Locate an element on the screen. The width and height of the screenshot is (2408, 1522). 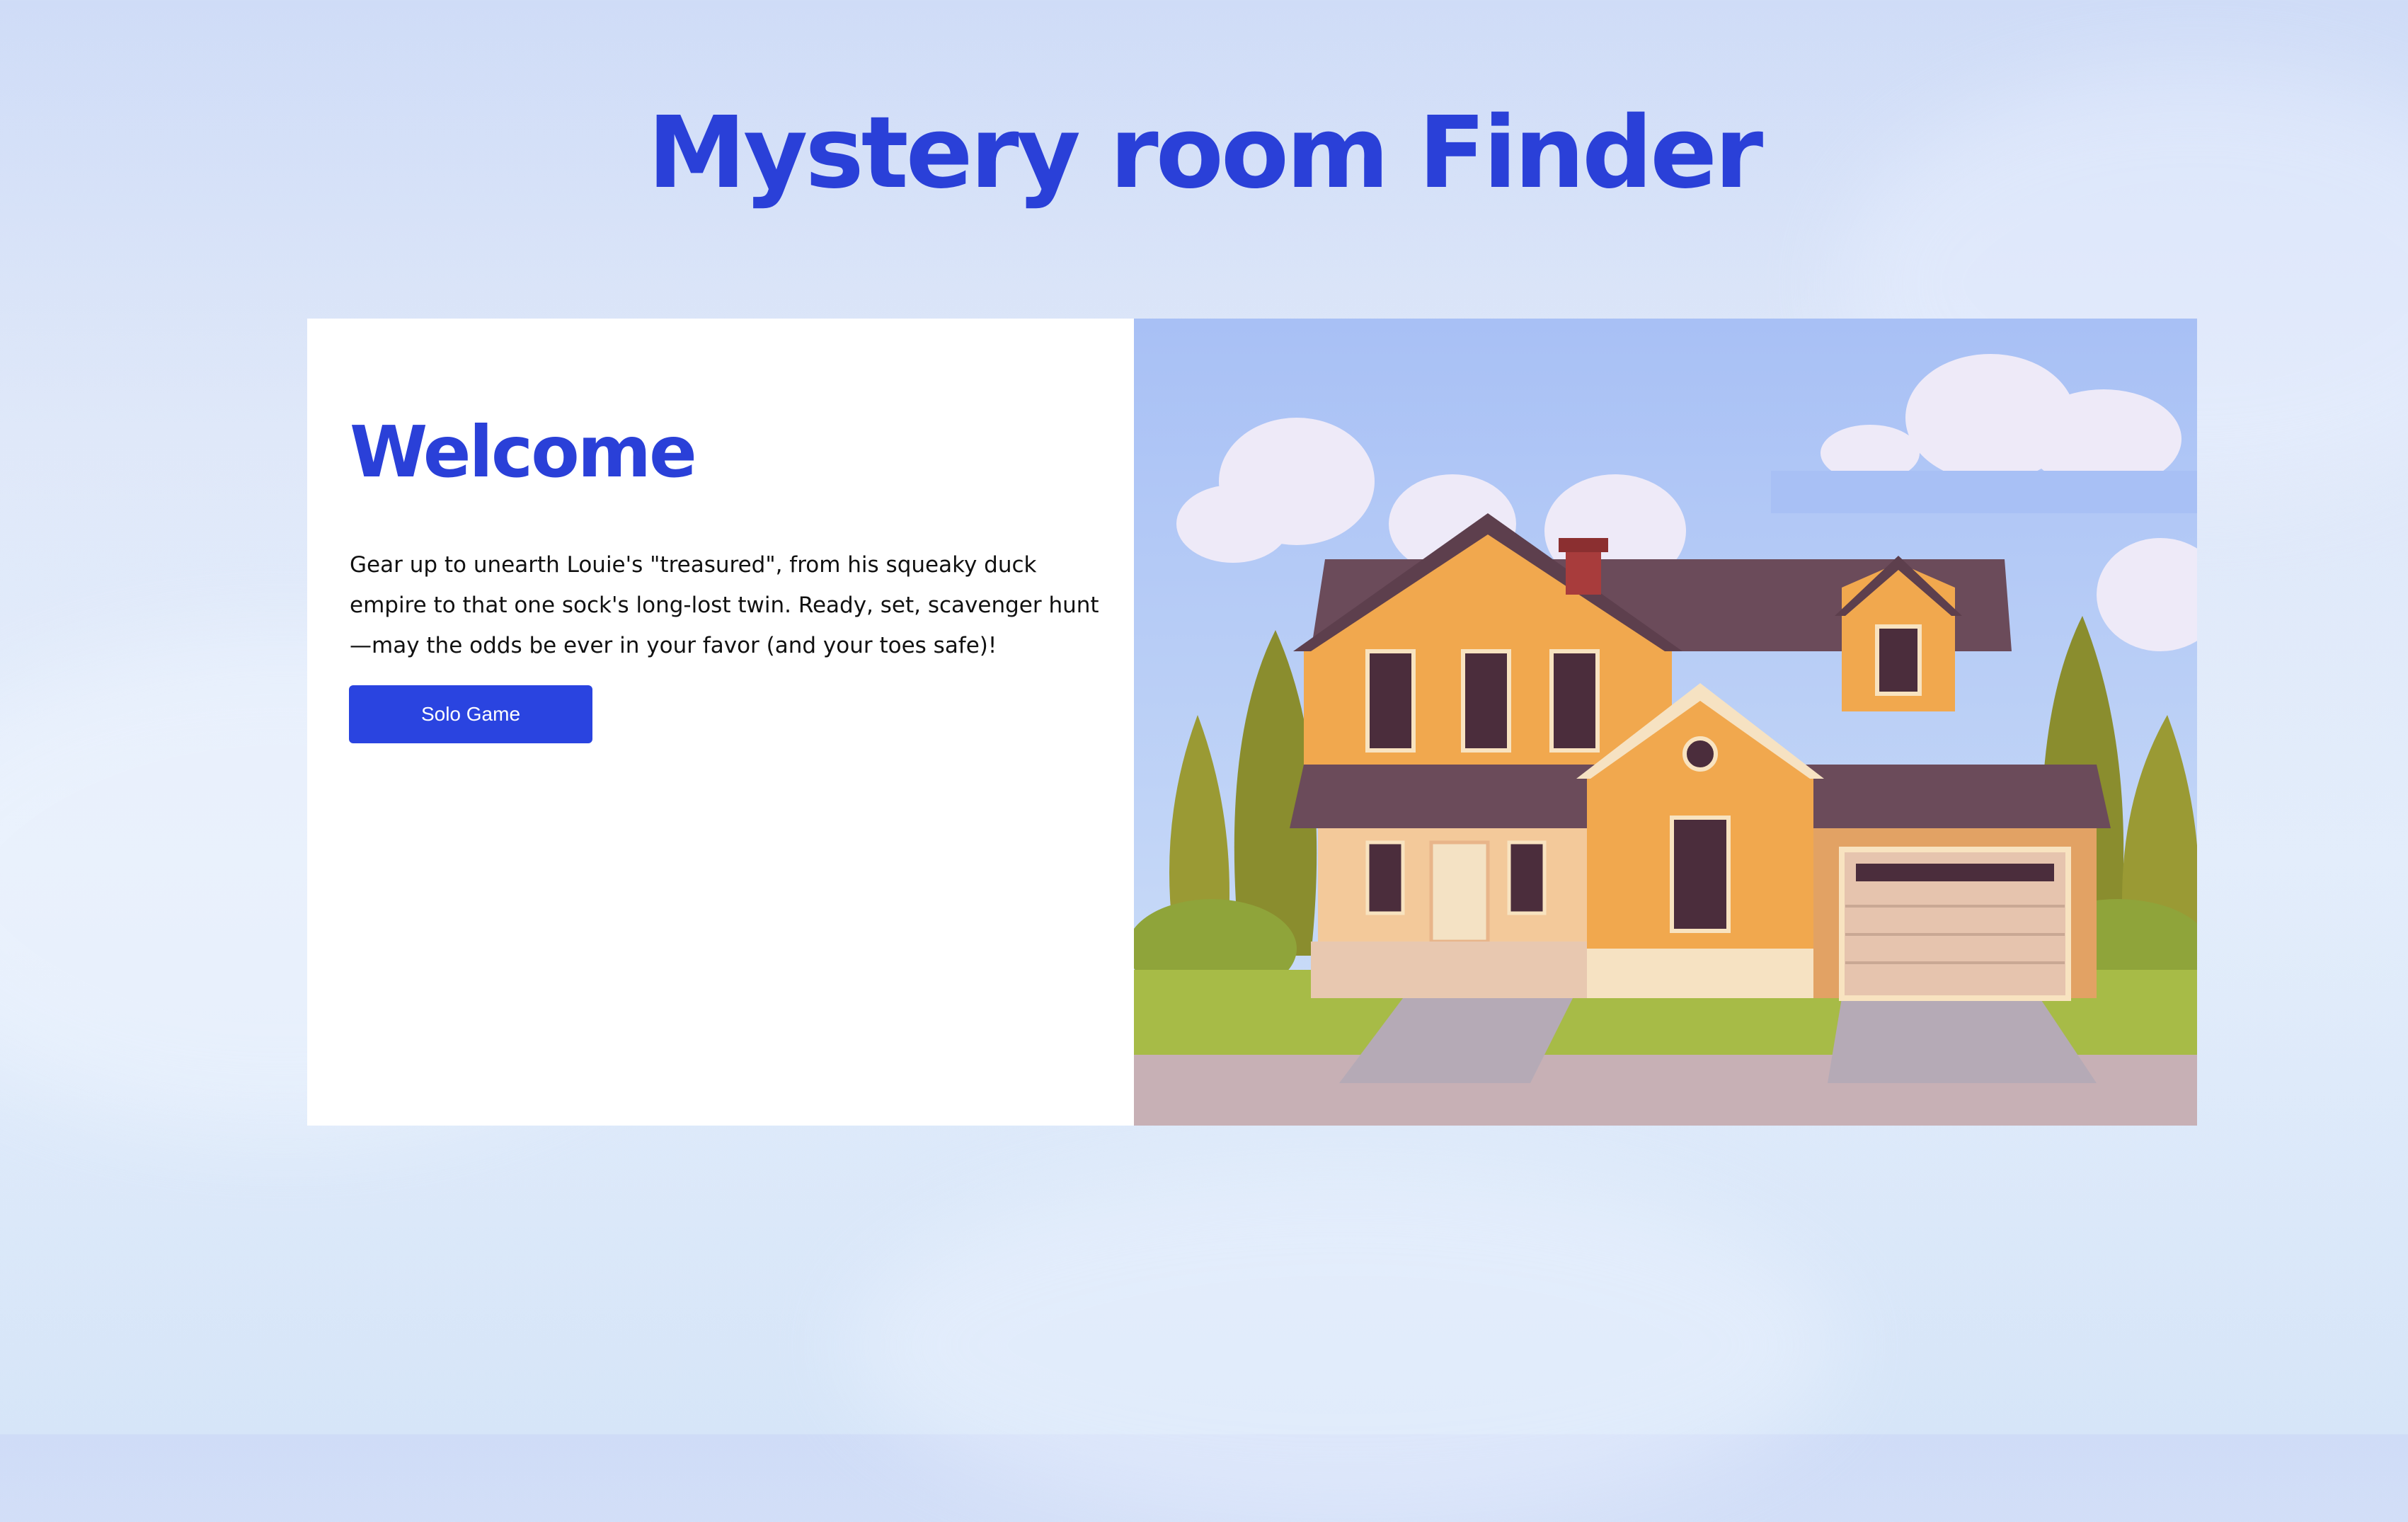
welcome-heading: Welcome is located at coordinates (523, 452).